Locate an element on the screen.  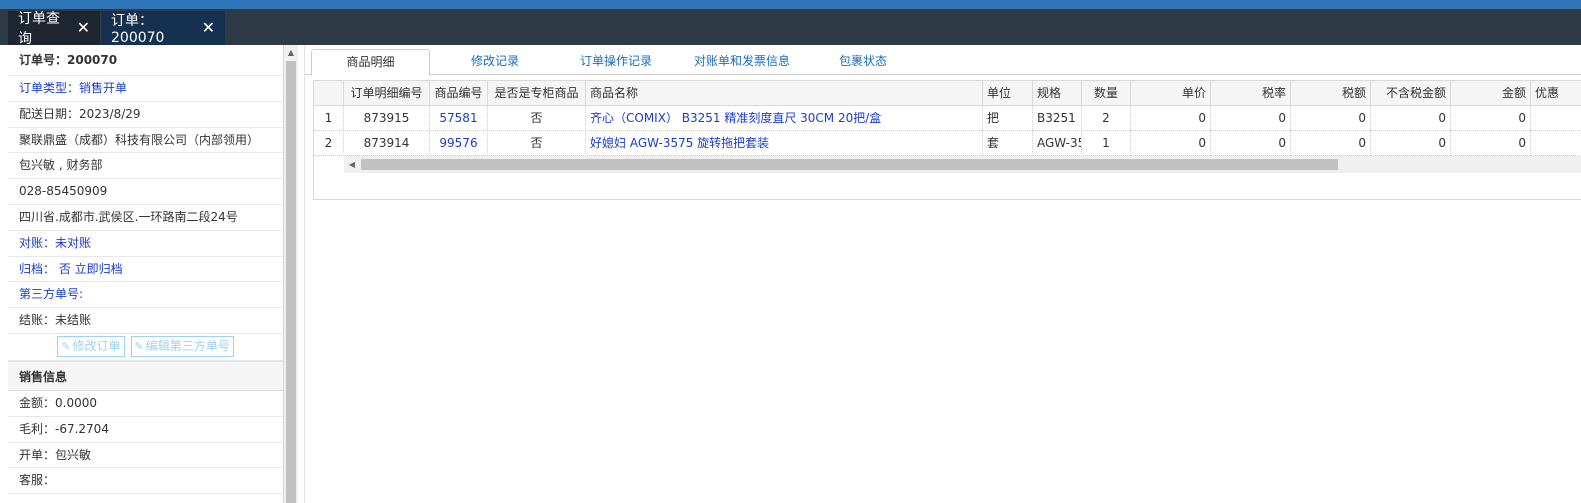
tab-statement-invoice: 对账单和发票信息 is located at coordinates (742, 62).